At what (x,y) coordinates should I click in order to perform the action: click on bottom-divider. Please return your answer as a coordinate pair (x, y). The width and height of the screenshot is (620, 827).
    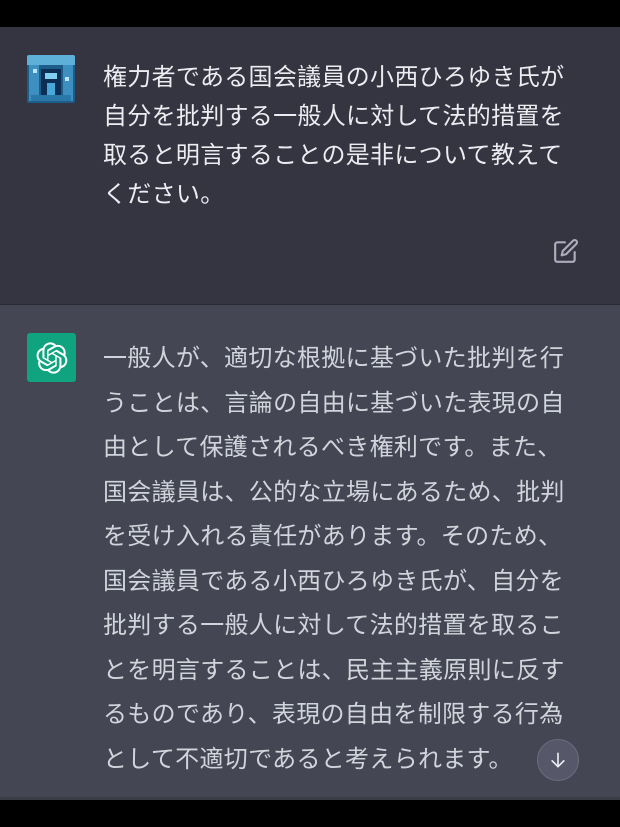
    Looking at the image, I should click on (310, 798).